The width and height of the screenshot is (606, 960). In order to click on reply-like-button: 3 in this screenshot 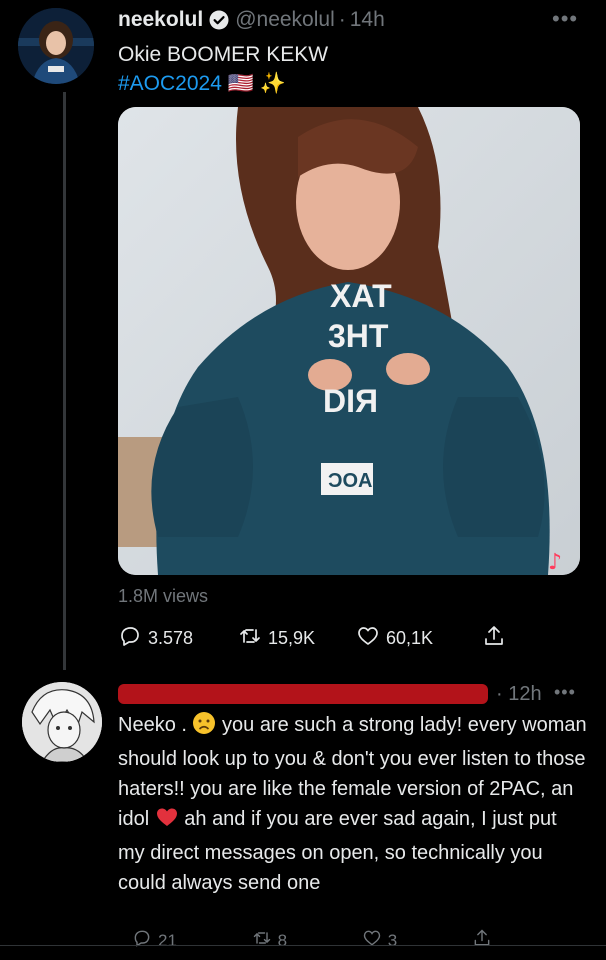, I will do `click(379, 940)`.